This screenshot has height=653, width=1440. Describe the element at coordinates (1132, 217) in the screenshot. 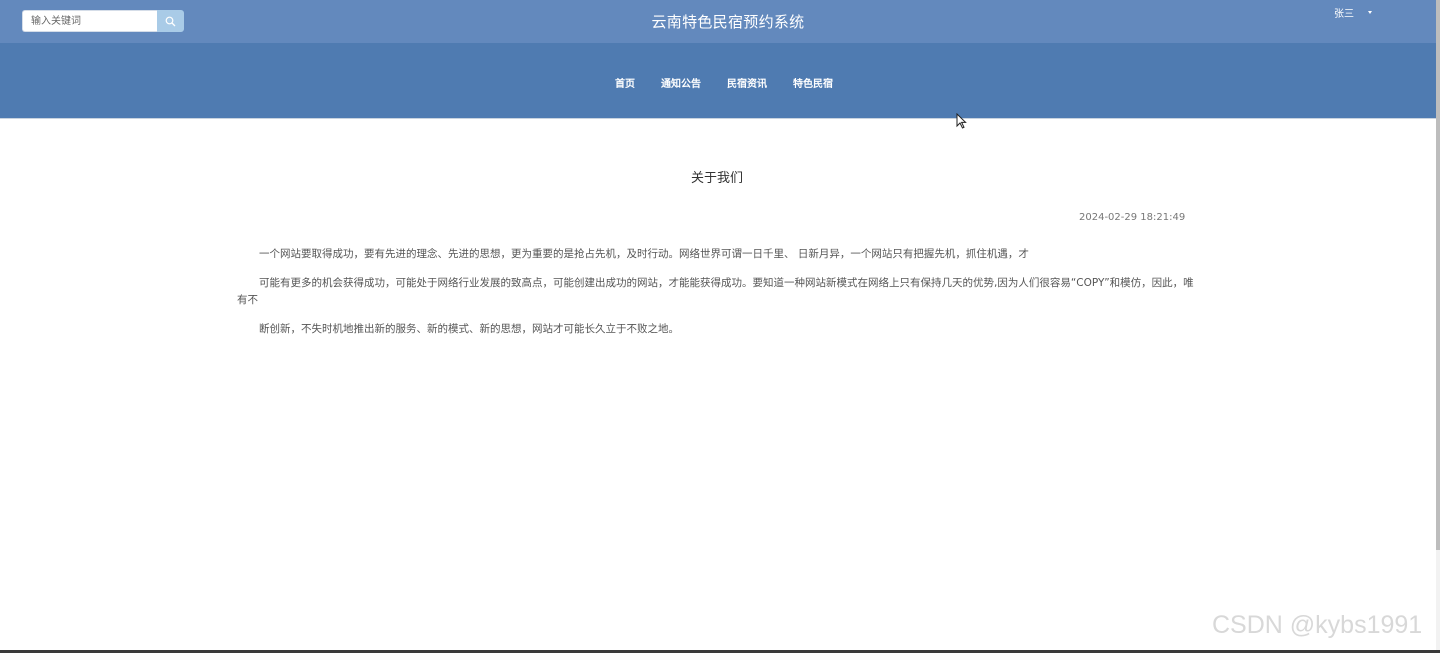

I see `publish-date: 2024-02-29 18:21:49` at that location.